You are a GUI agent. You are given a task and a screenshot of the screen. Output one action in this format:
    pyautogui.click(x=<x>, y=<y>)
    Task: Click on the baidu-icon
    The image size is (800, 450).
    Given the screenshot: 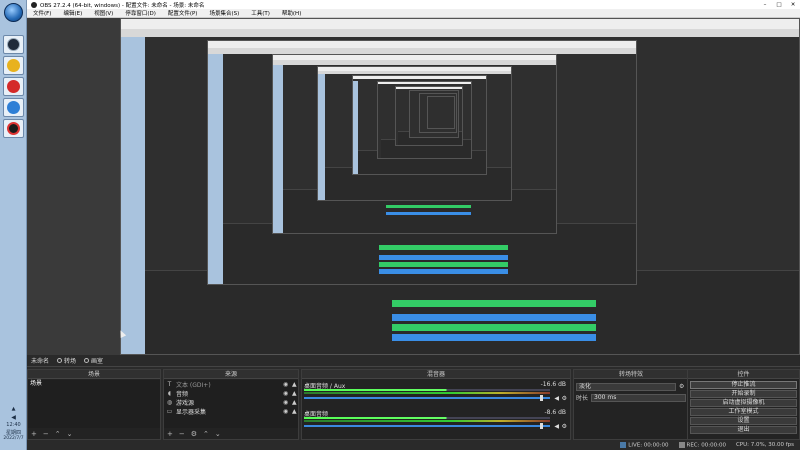 What is the action you would take?
    pyautogui.click(x=13, y=65)
    